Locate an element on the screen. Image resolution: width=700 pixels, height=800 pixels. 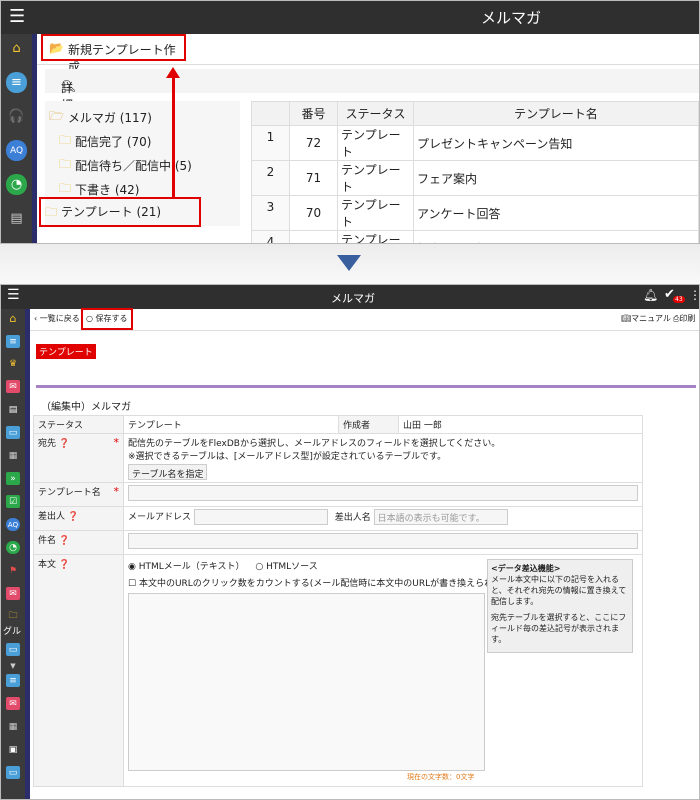
advanced-search: 🔍︎詳細検索 is located at coordinates (372, 107).